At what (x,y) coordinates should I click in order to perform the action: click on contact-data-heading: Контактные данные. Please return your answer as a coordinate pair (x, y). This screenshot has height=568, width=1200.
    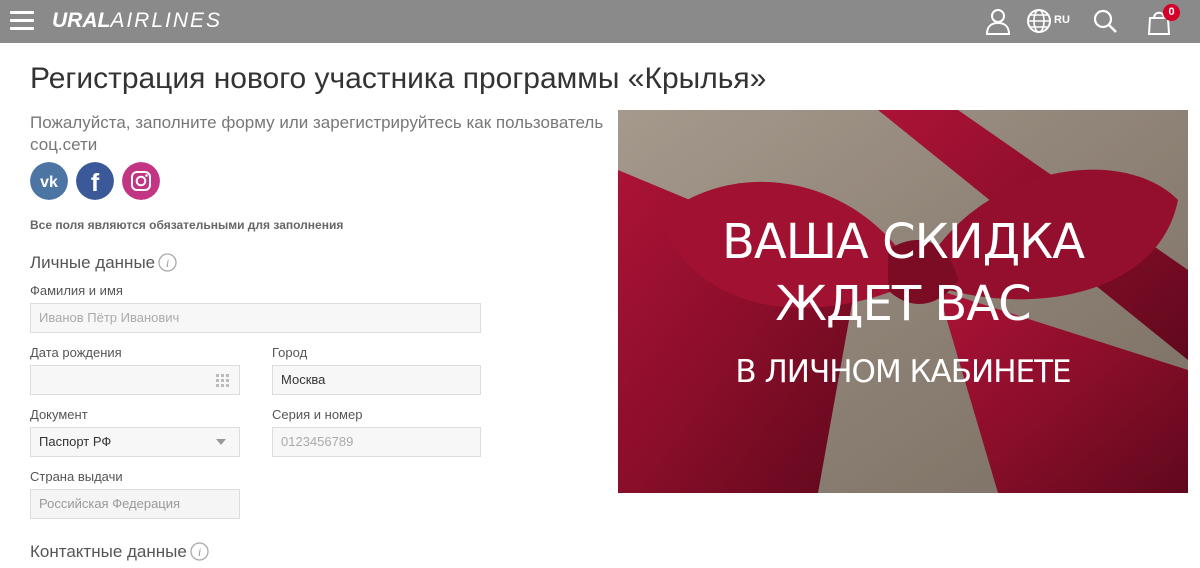
    Looking at the image, I should click on (108, 551).